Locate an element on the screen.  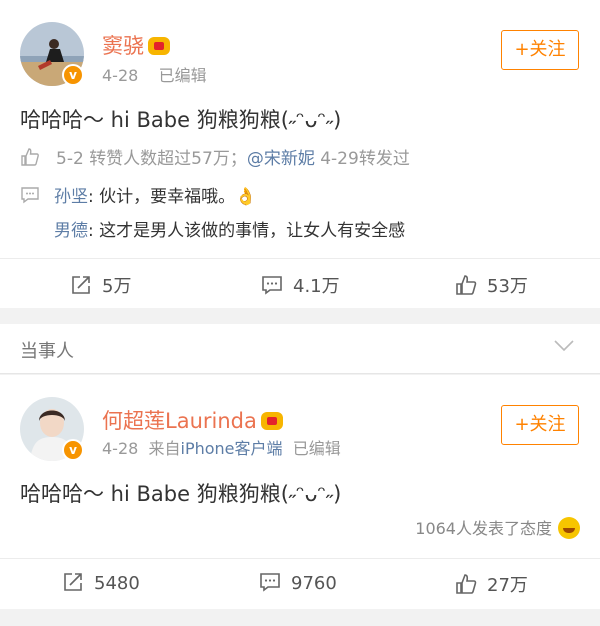
author-name-text: 窦骁 is located at coordinates (123, 46).